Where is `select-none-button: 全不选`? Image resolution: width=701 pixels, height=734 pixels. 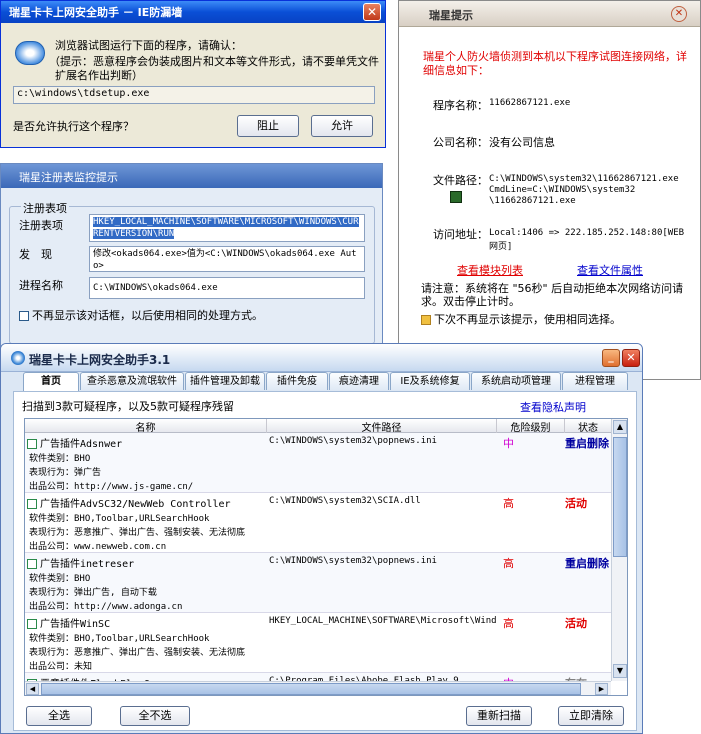 select-none-button: 全不选 is located at coordinates (155, 716).